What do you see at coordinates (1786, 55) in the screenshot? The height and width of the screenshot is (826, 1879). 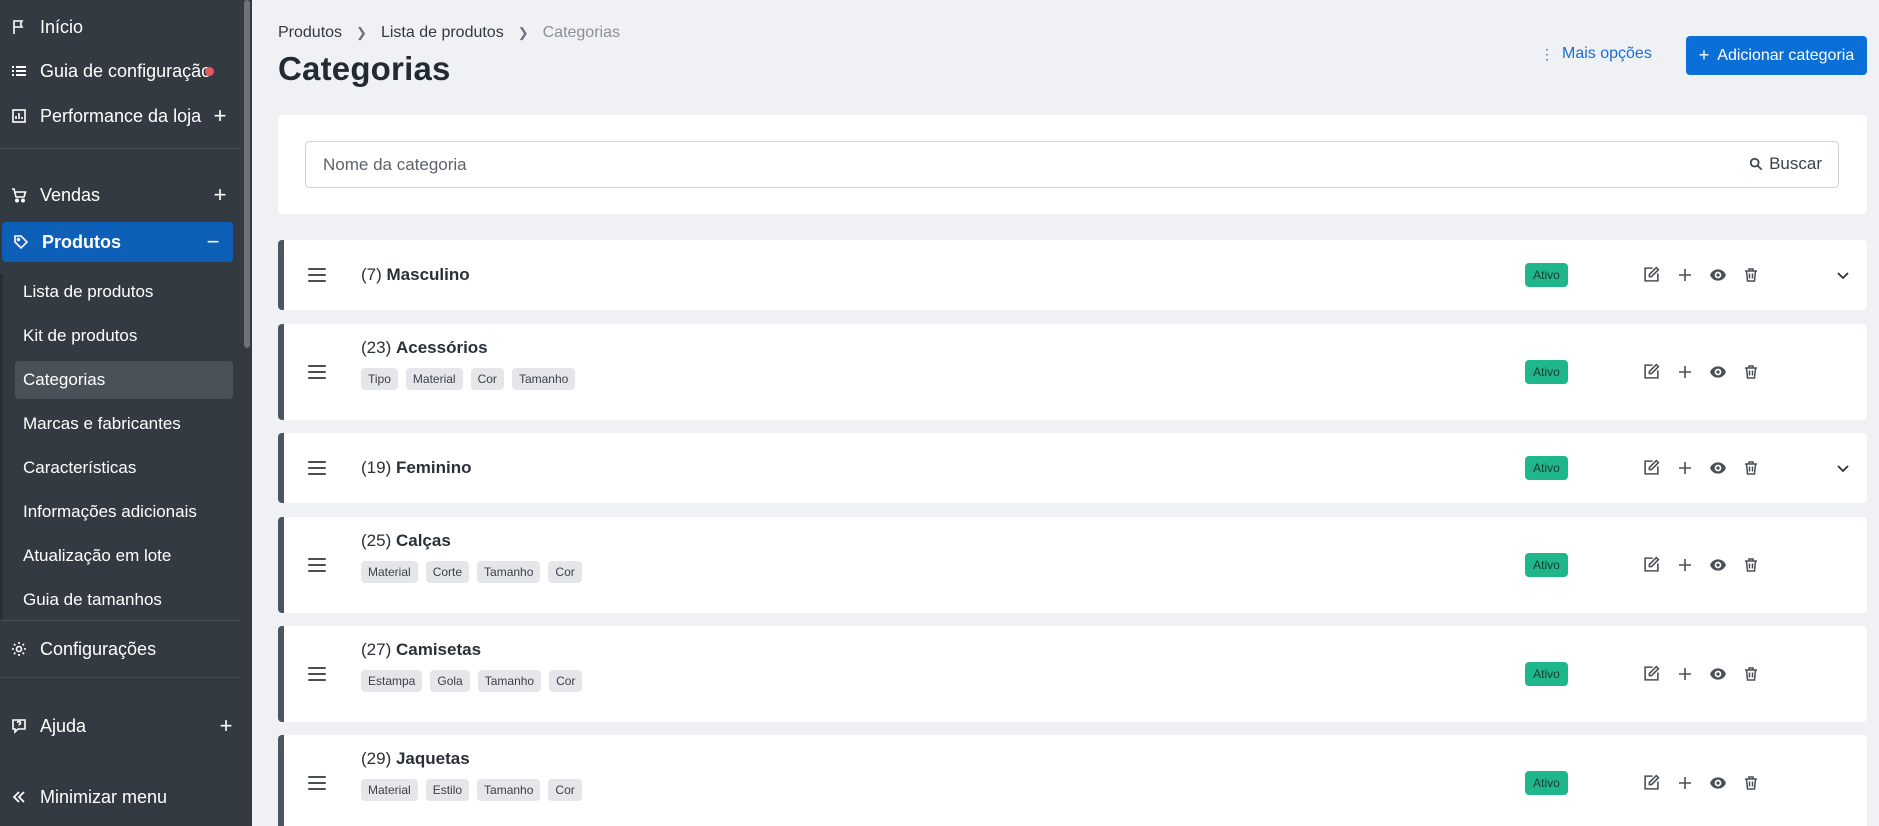 I see `add-category-label: Adicionar categoria` at bounding box center [1786, 55].